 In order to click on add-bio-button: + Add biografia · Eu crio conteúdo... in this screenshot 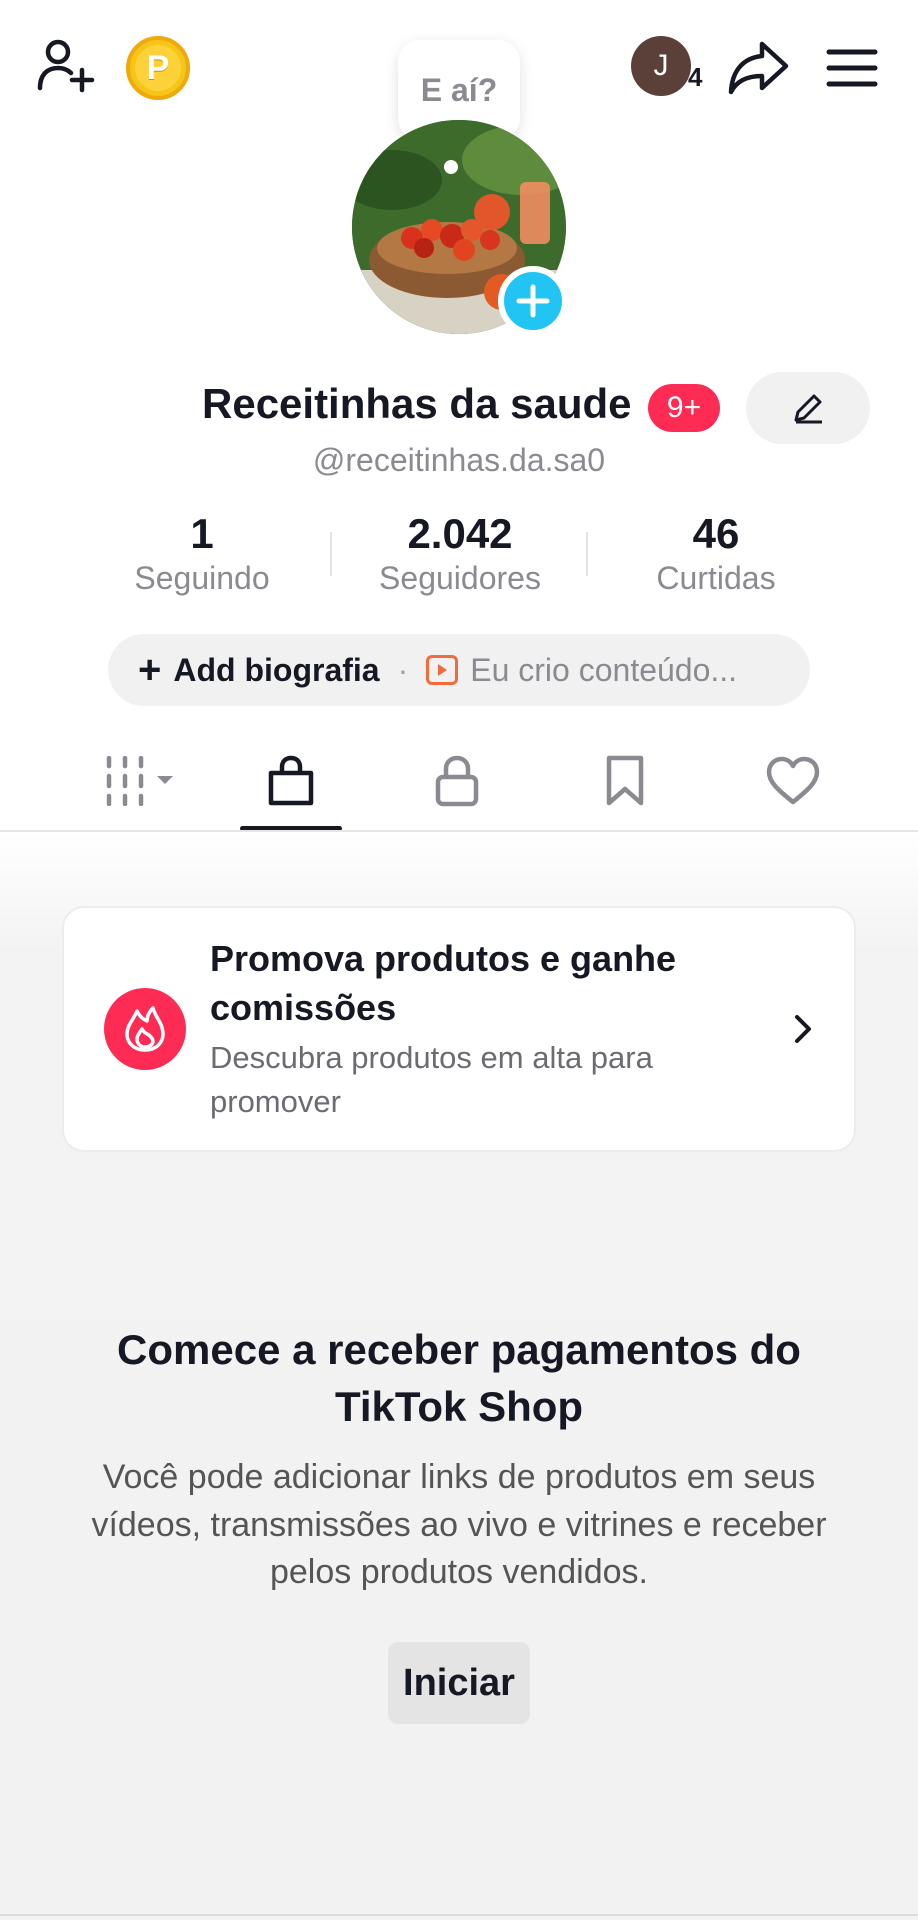, I will do `click(459, 670)`.